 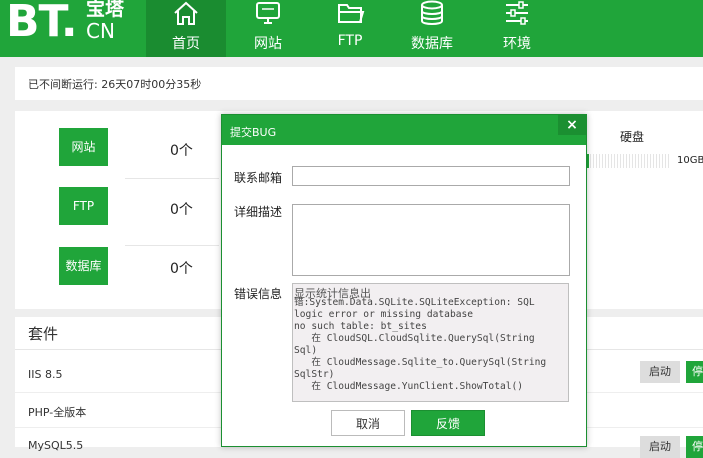 I want to click on iis-start-button: 启动, so click(x=660, y=372).